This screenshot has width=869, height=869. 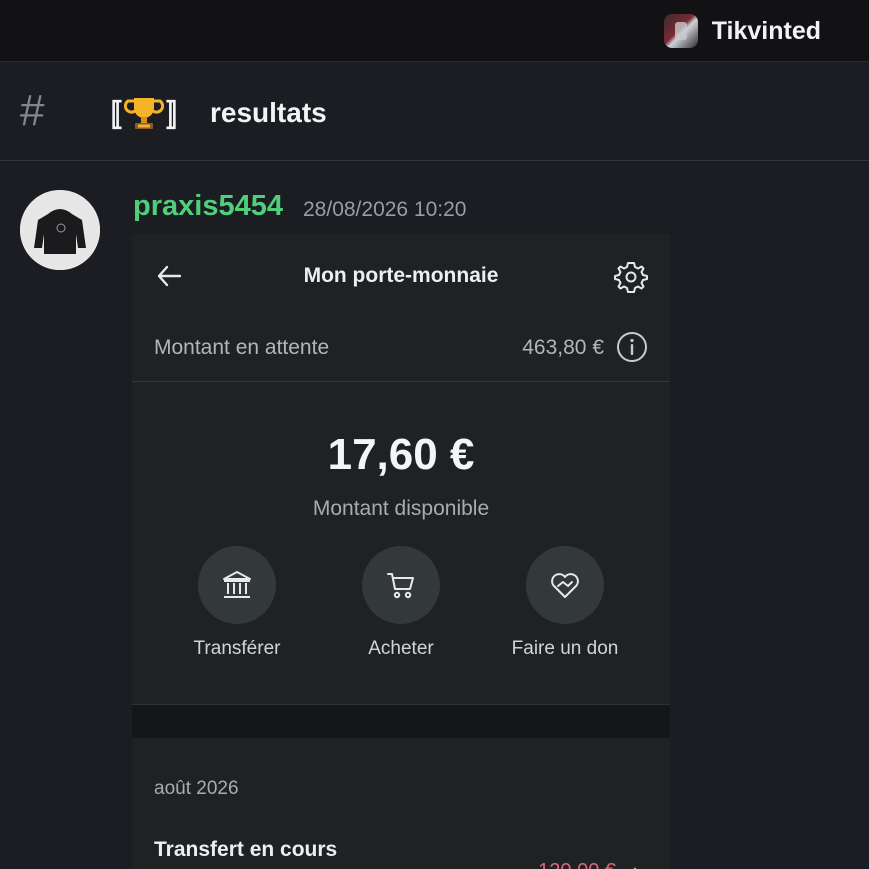 I want to click on donate-circle, so click(x=565, y=585).